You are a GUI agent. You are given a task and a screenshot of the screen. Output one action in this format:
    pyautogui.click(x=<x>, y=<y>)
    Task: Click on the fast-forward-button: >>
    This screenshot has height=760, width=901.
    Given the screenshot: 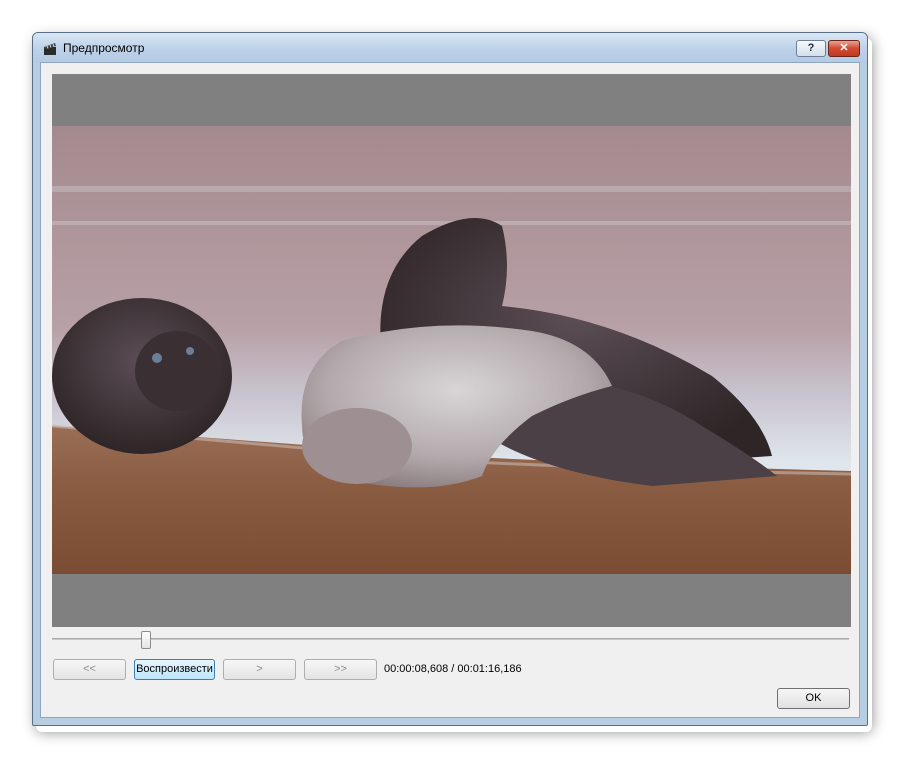 What is the action you would take?
    pyautogui.click(x=340, y=669)
    